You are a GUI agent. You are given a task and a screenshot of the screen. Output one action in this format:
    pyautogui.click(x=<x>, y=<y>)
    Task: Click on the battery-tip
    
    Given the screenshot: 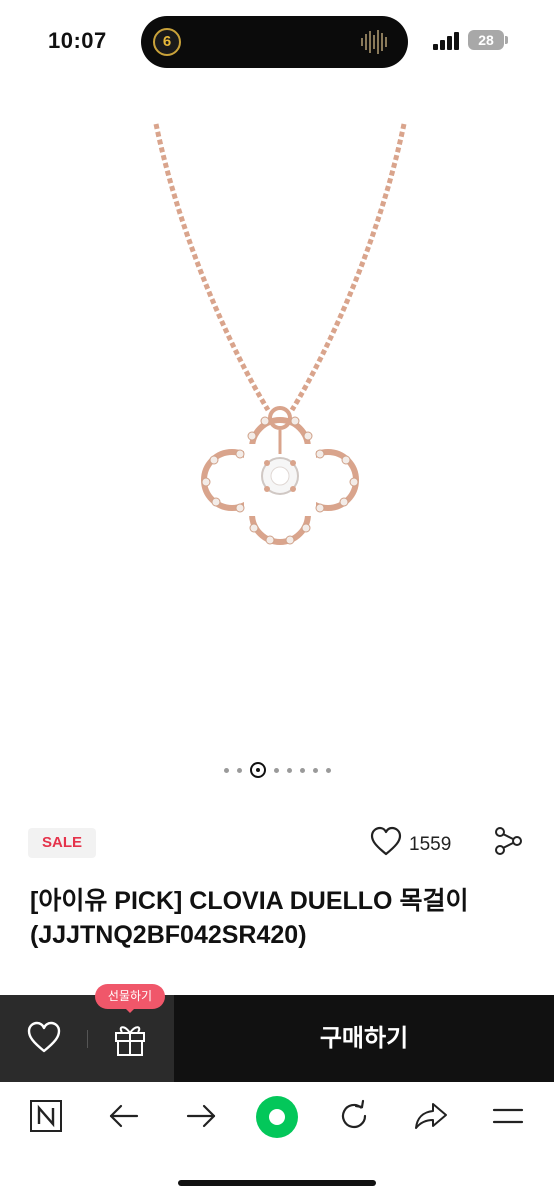 What is the action you would take?
    pyautogui.click(x=506, y=40)
    